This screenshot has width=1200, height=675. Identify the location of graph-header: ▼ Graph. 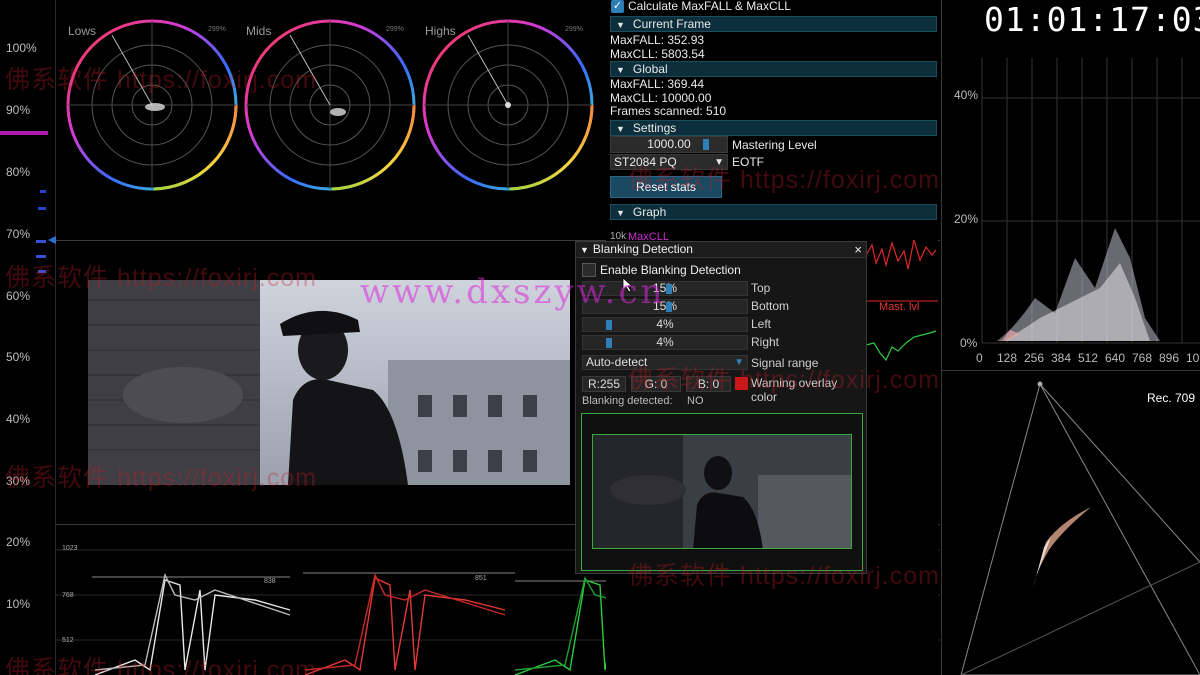
(773, 212).